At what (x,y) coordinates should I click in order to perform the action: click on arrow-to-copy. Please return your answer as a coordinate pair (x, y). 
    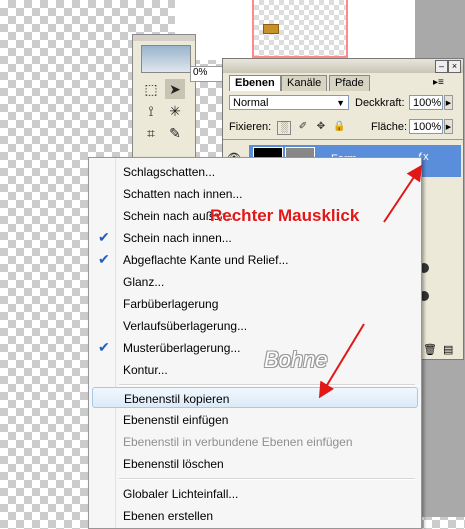
    Looking at the image, I should click on (341, 361).